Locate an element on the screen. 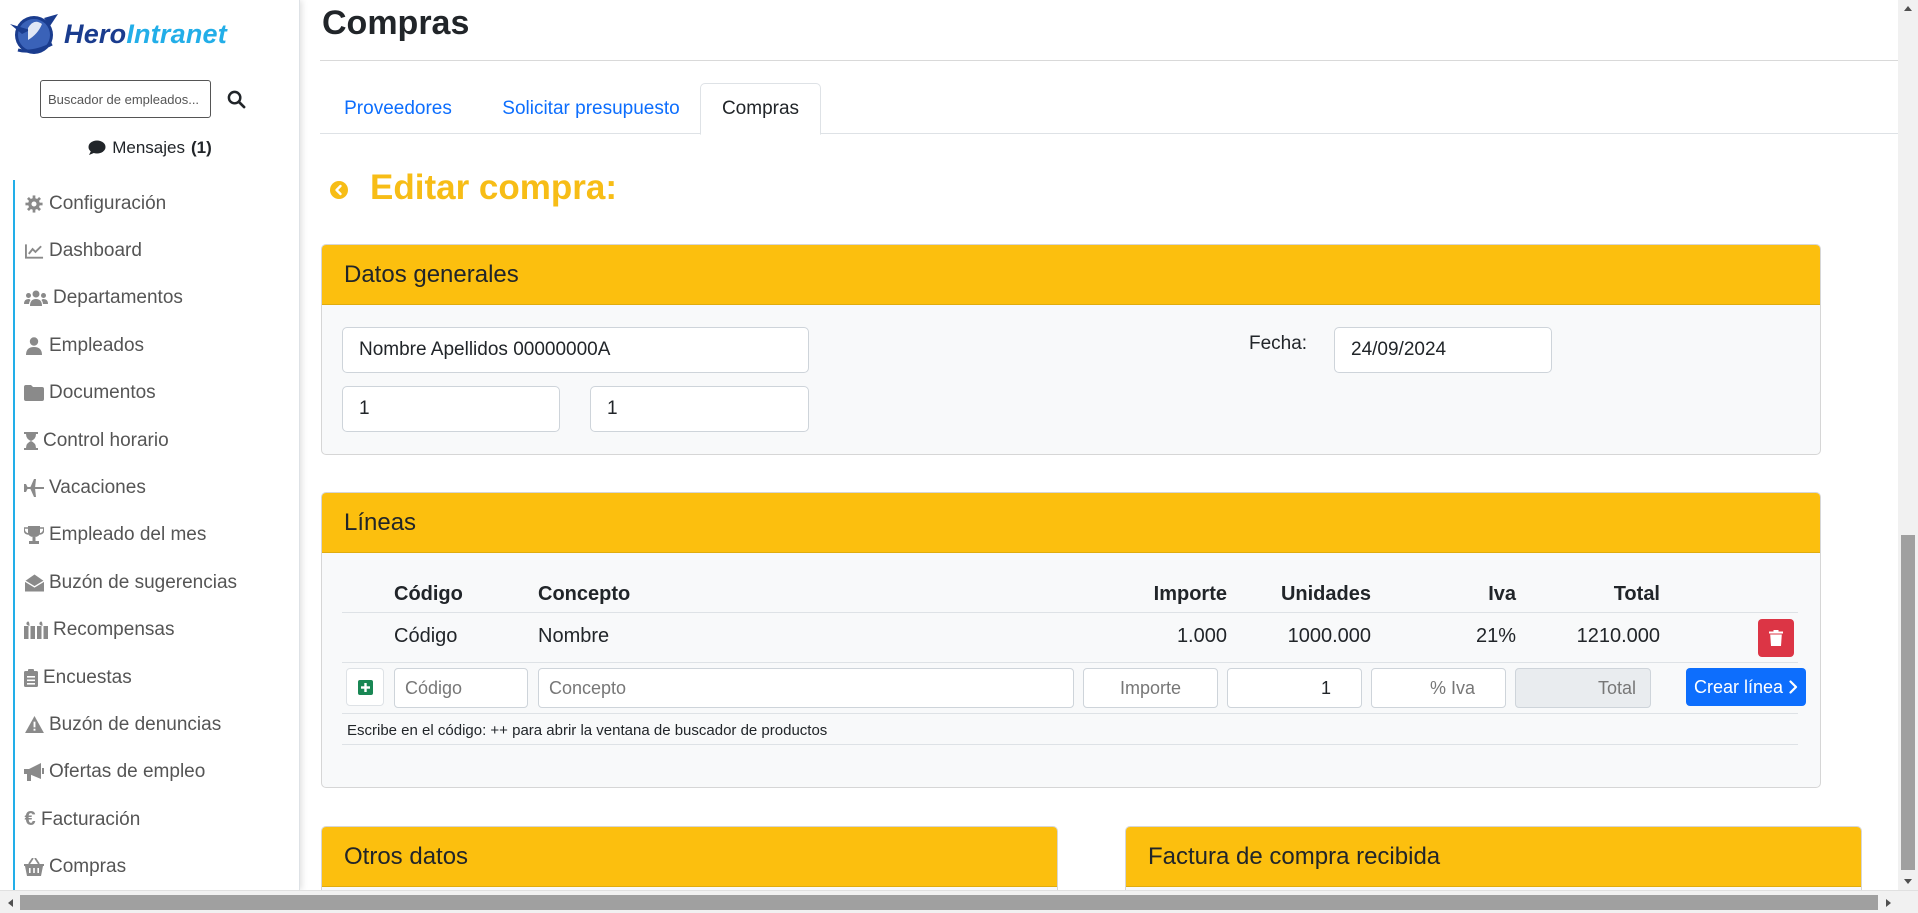 The height and width of the screenshot is (913, 1918). other-data-card: Otros datos is located at coordinates (689, 858).